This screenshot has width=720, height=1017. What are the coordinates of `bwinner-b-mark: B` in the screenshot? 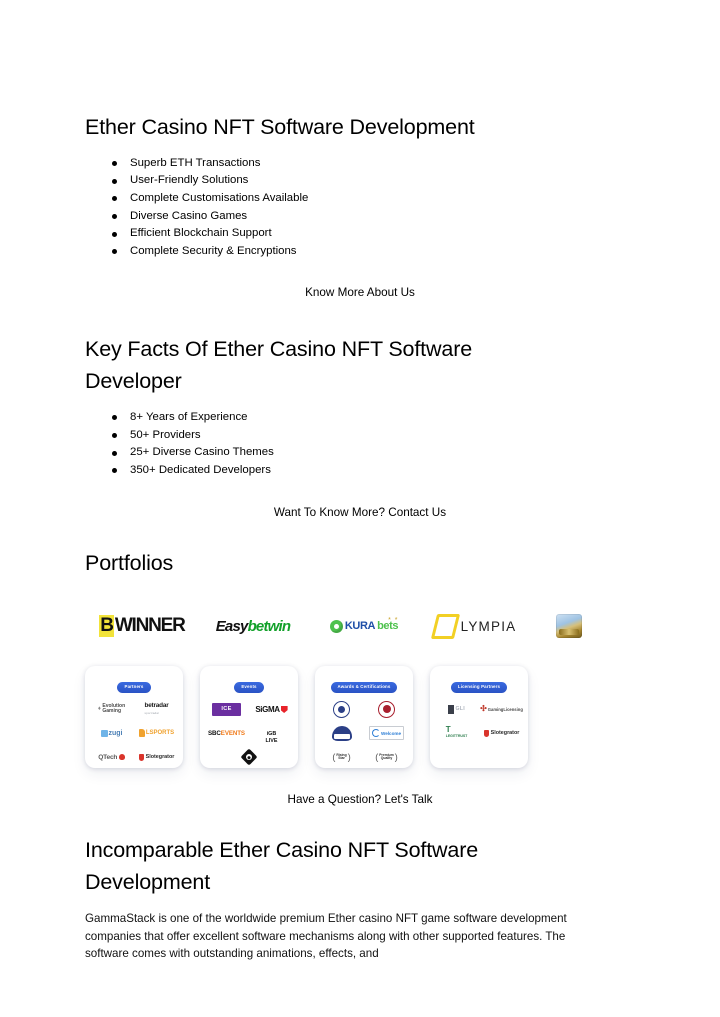 It's located at (106, 626).